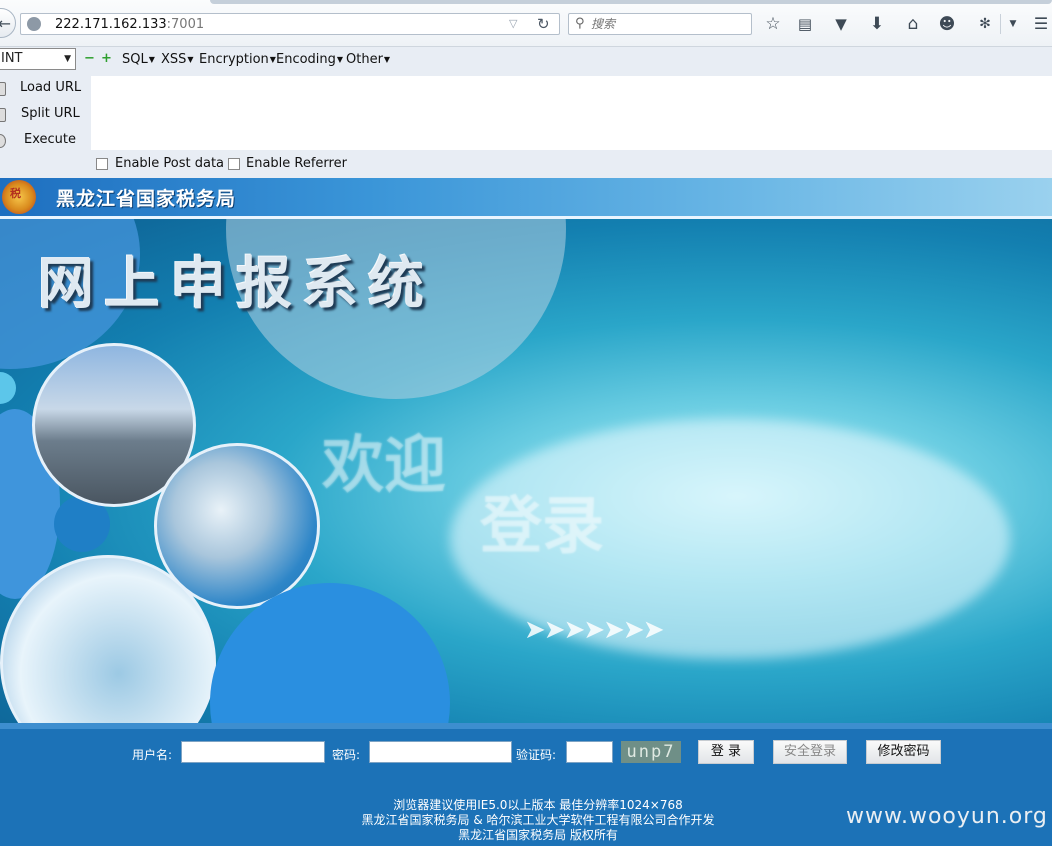 This screenshot has width=1052, height=846. I want to click on split-url-button: Split URL, so click(50, 113).